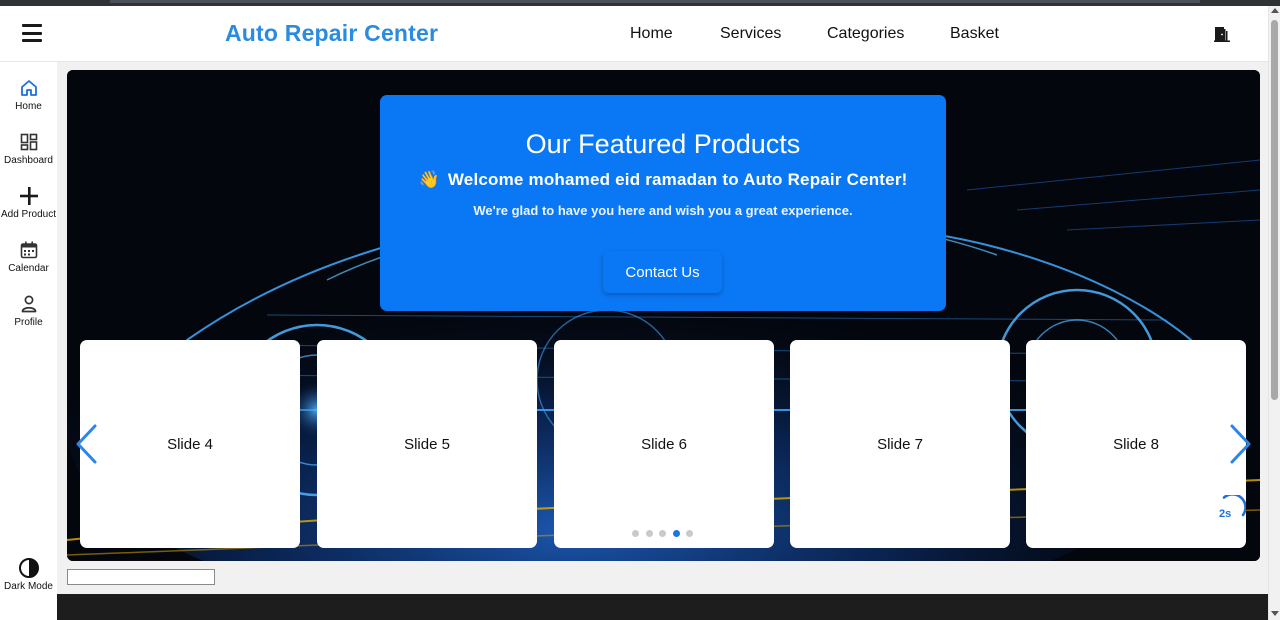  Describe the element at coordinates (28, 250) in the screenshot. I see `calendar-icon` at that location.